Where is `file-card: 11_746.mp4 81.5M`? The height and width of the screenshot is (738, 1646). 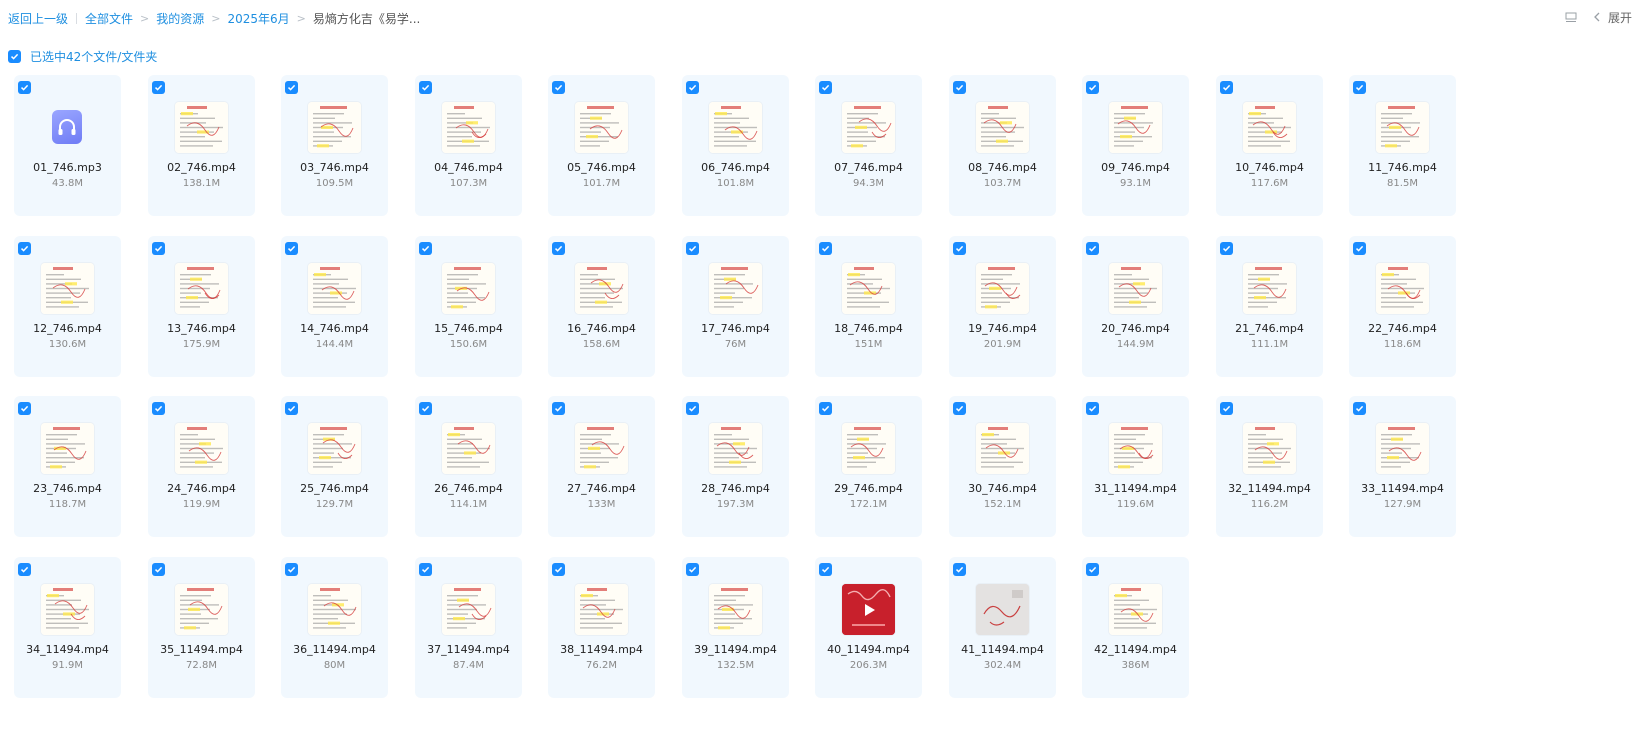
file-card: 11_746.mp4 81.5M is located at coordinates (1402, 145).